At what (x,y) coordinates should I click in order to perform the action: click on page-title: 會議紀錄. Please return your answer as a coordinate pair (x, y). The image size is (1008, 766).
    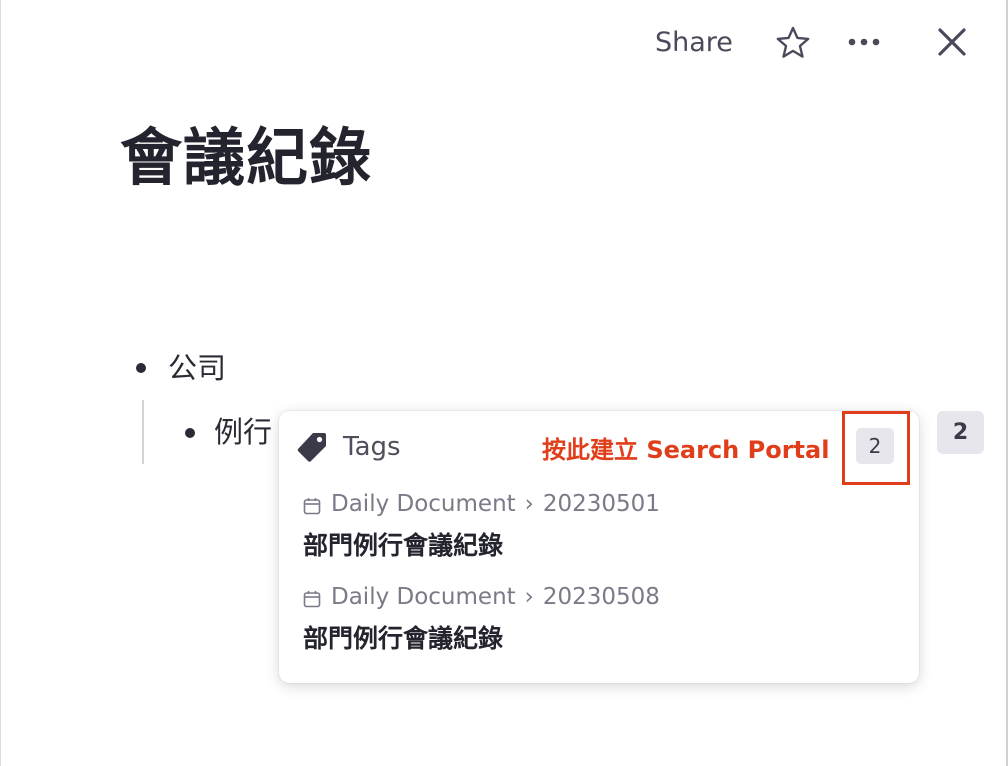
    Looking at the image, I should click on (246, 158).